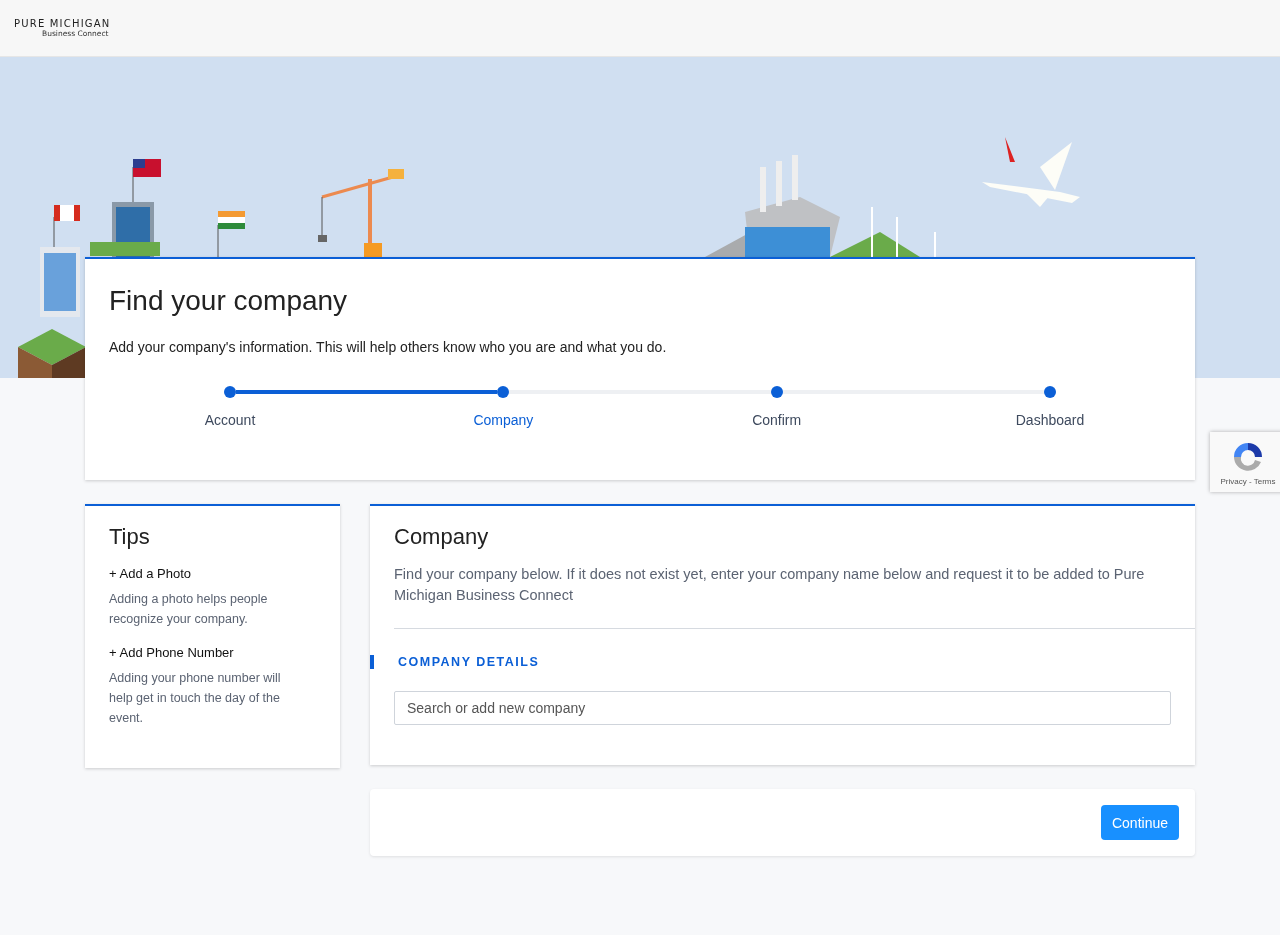 The image size is (1280, 935). What do you see at coordinates (171, 652) in the screenshot?
I see `tip-link: + Add Phone Number` at bounding box center [171, 652].